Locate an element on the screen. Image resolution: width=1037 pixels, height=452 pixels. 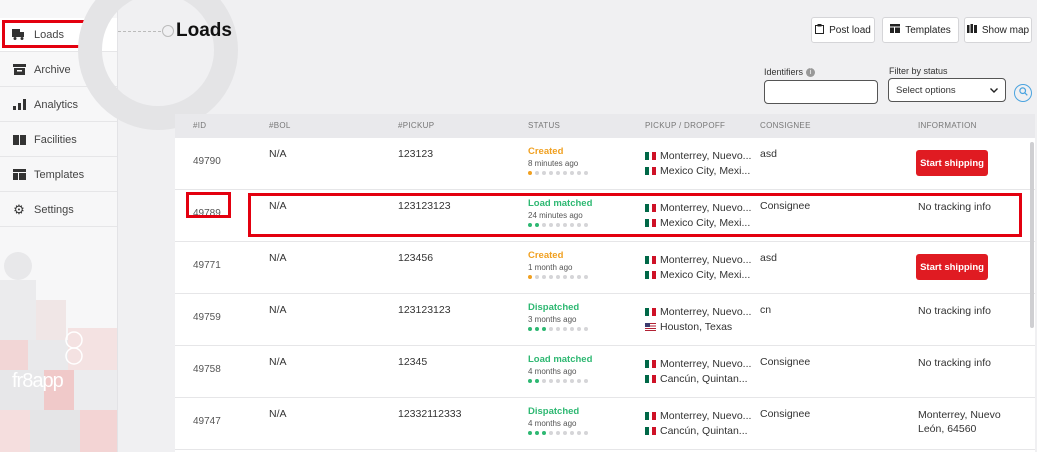
column-header-bol: #BOL is located at coordinates (280, 125).